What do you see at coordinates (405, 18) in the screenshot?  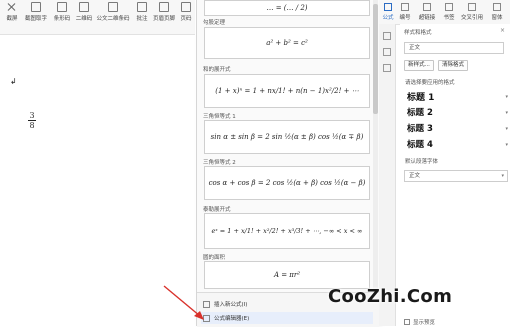 I see `numbering-tab-label: 编号` at bounding box center [405, 18].